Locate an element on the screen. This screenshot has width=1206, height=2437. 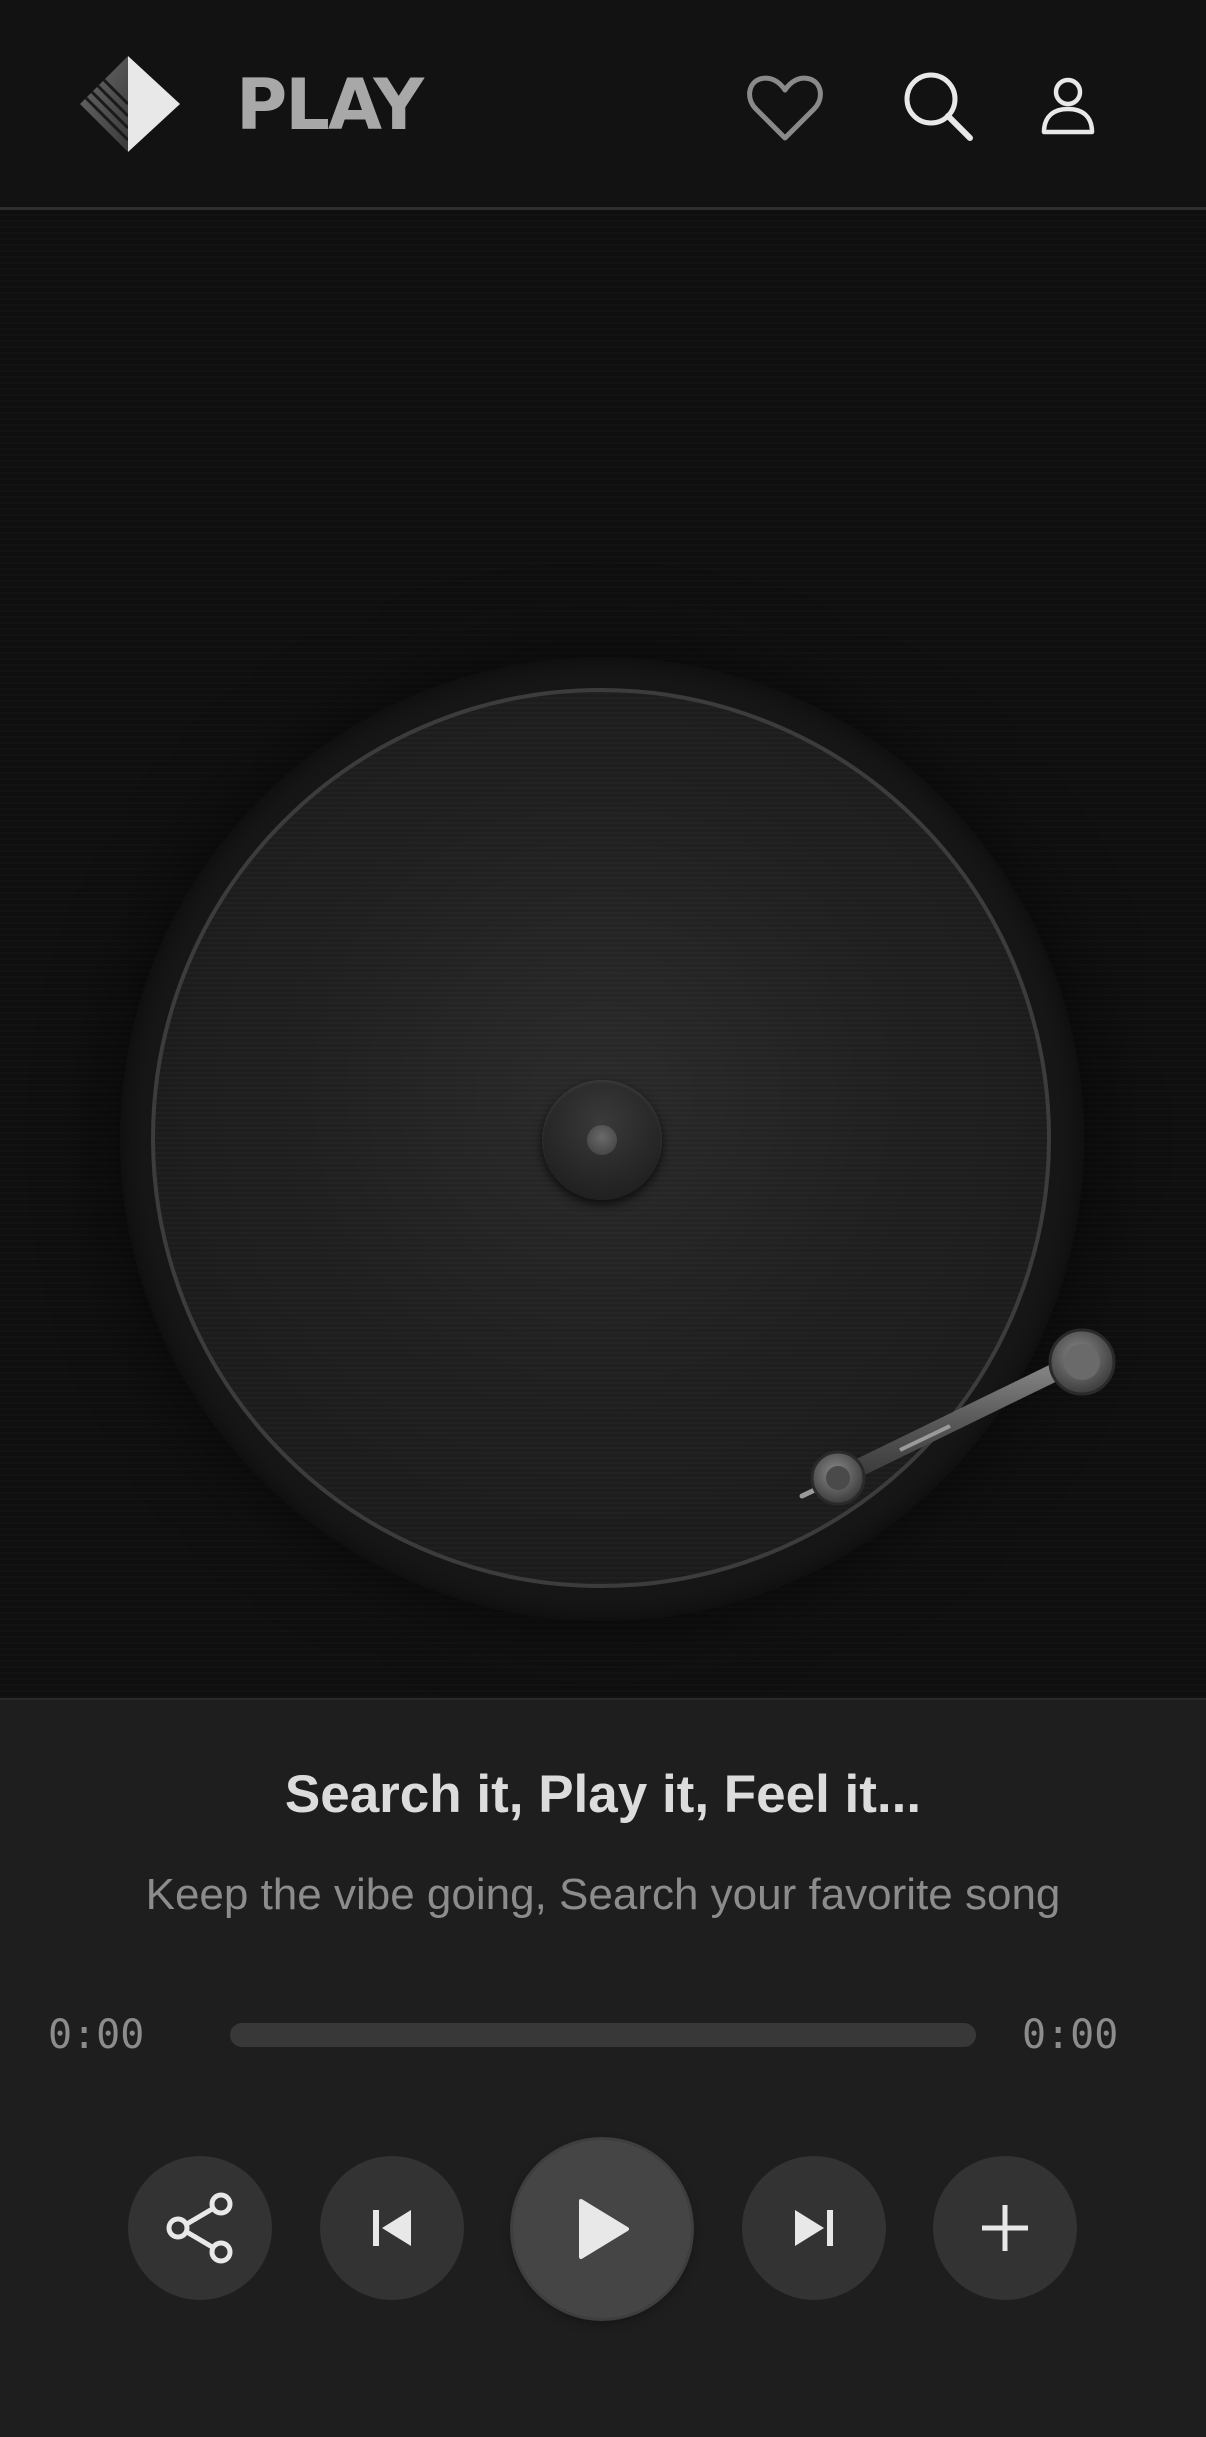
plus-icon is located at coordinates (1005, 2228).